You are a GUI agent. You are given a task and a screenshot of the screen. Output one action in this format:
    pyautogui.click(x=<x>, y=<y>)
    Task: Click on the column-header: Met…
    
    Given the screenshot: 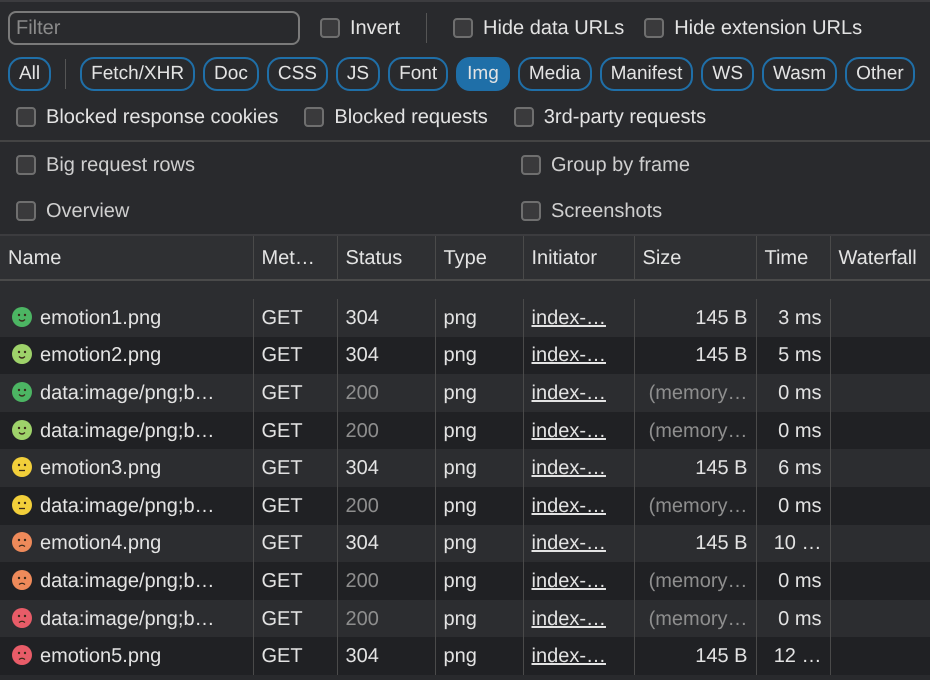 What is the action you would take?
    pyautogui.click(x=295, y=257)
    